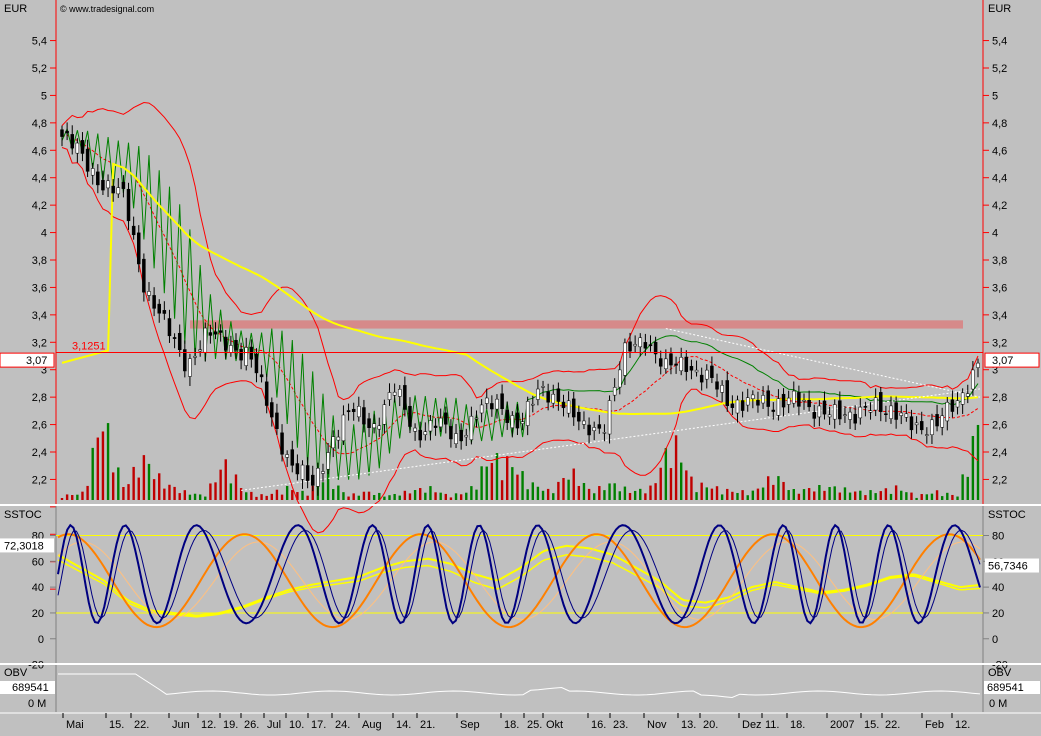 The height and width of the screenshot is (736, 1041). Describe the element at coordinates (36, 666) in the screenshot. I see `sstoc-tick-left-label: -20` at that location.